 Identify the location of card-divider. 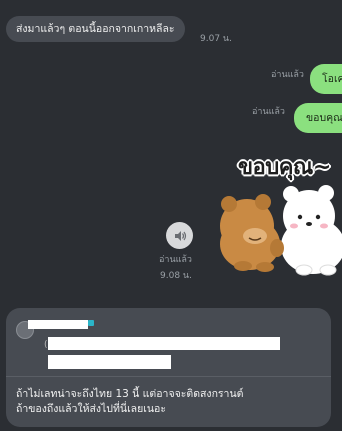
(168, 376).